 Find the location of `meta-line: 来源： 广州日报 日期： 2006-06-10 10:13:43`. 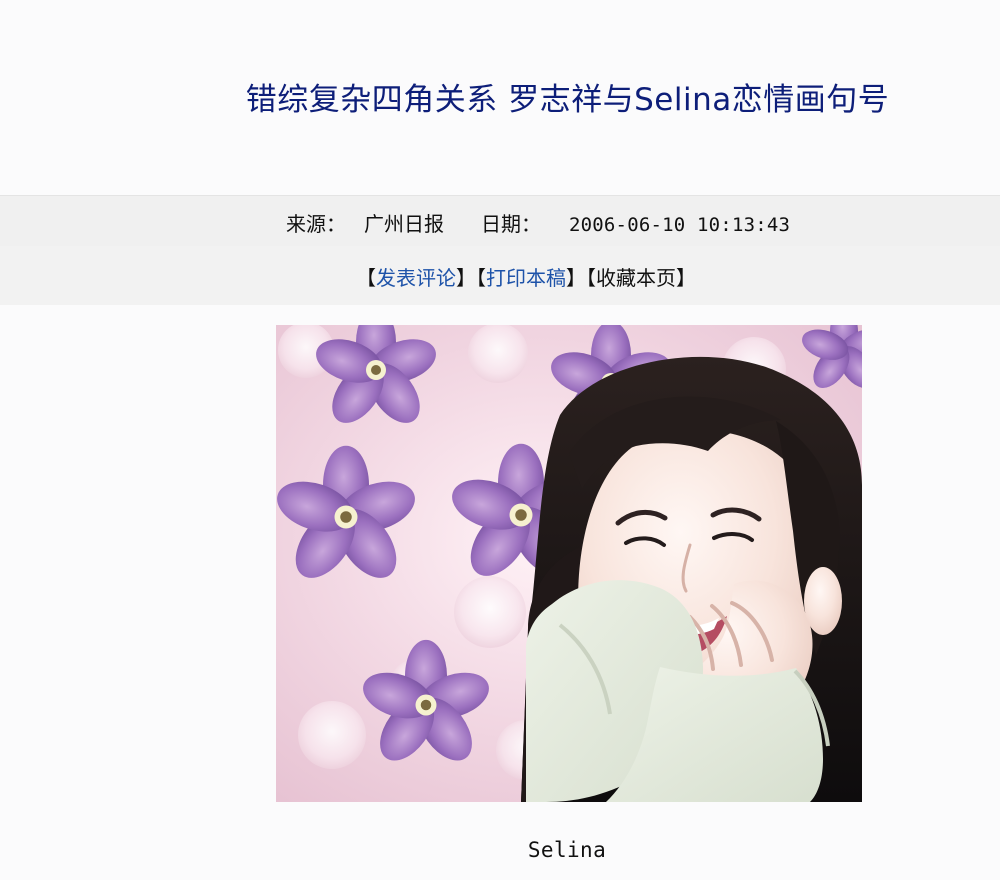

meta-line: 来源： 广州日报 日期： 2006-06-10 10:13:43 is located at coordinates (538, 222).